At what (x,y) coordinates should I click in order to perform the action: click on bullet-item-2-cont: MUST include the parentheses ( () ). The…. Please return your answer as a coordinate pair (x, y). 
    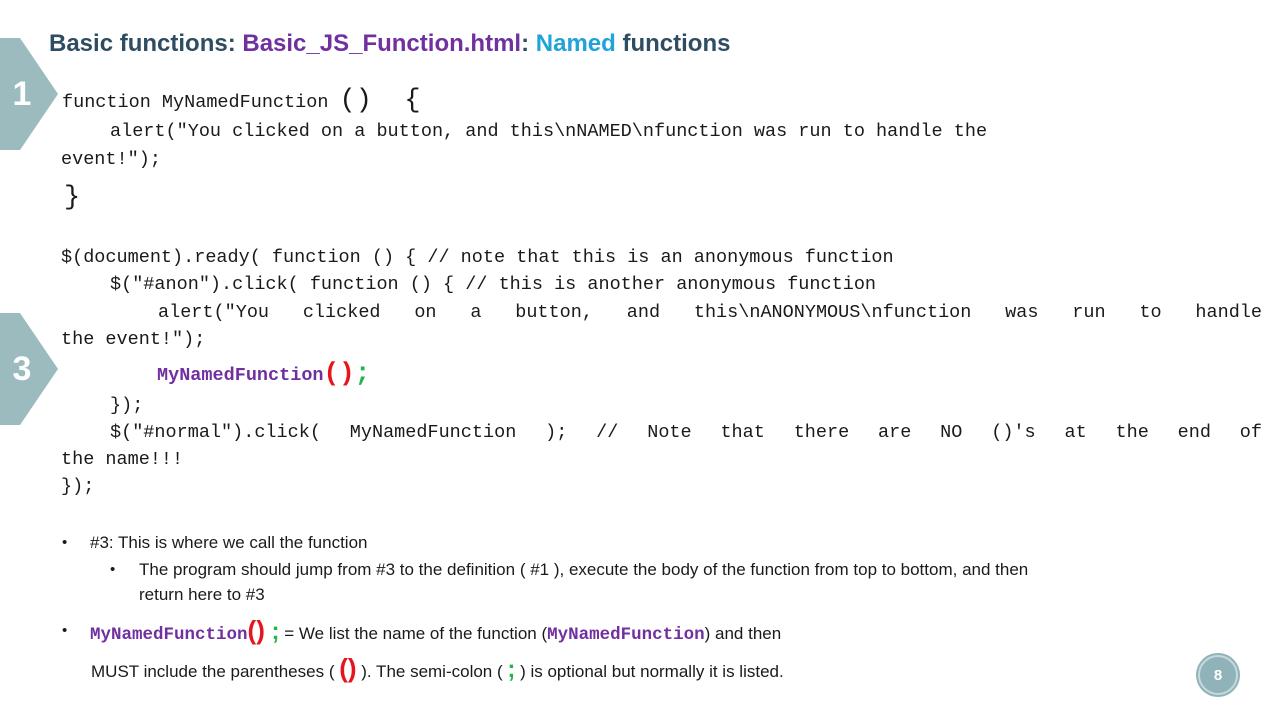
    Looking at the image, I should click on (437, 668).